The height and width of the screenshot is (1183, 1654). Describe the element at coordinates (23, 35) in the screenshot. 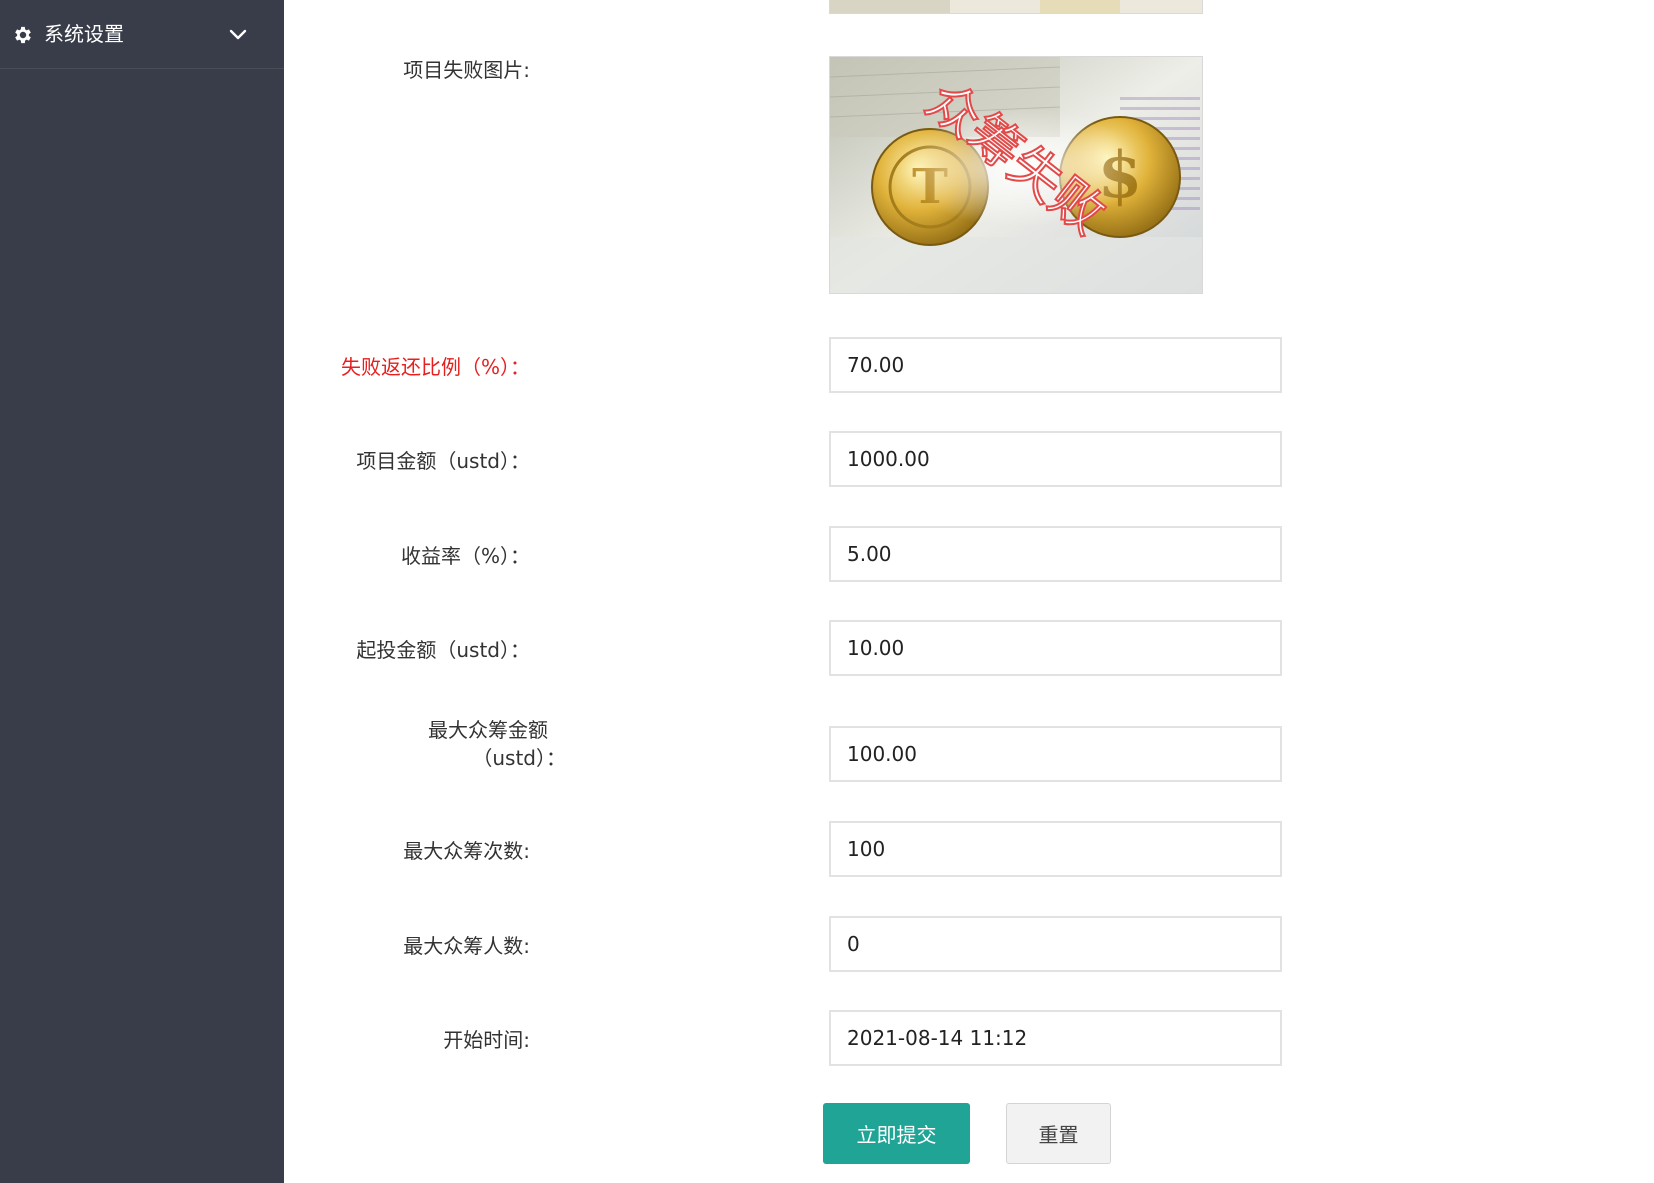

I see `gear-icon` at that location.